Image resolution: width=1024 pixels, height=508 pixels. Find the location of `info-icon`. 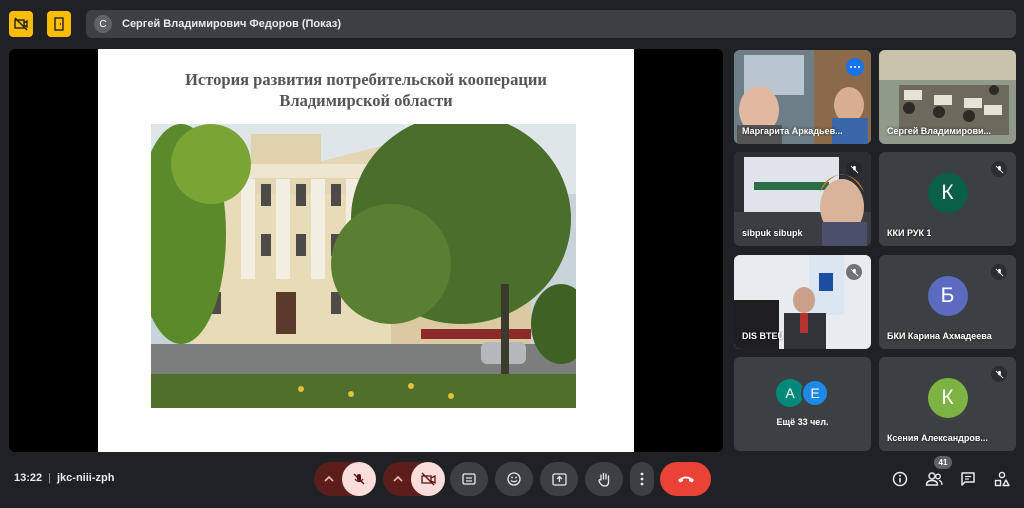

info-icon is located at coordinates (900, 479).